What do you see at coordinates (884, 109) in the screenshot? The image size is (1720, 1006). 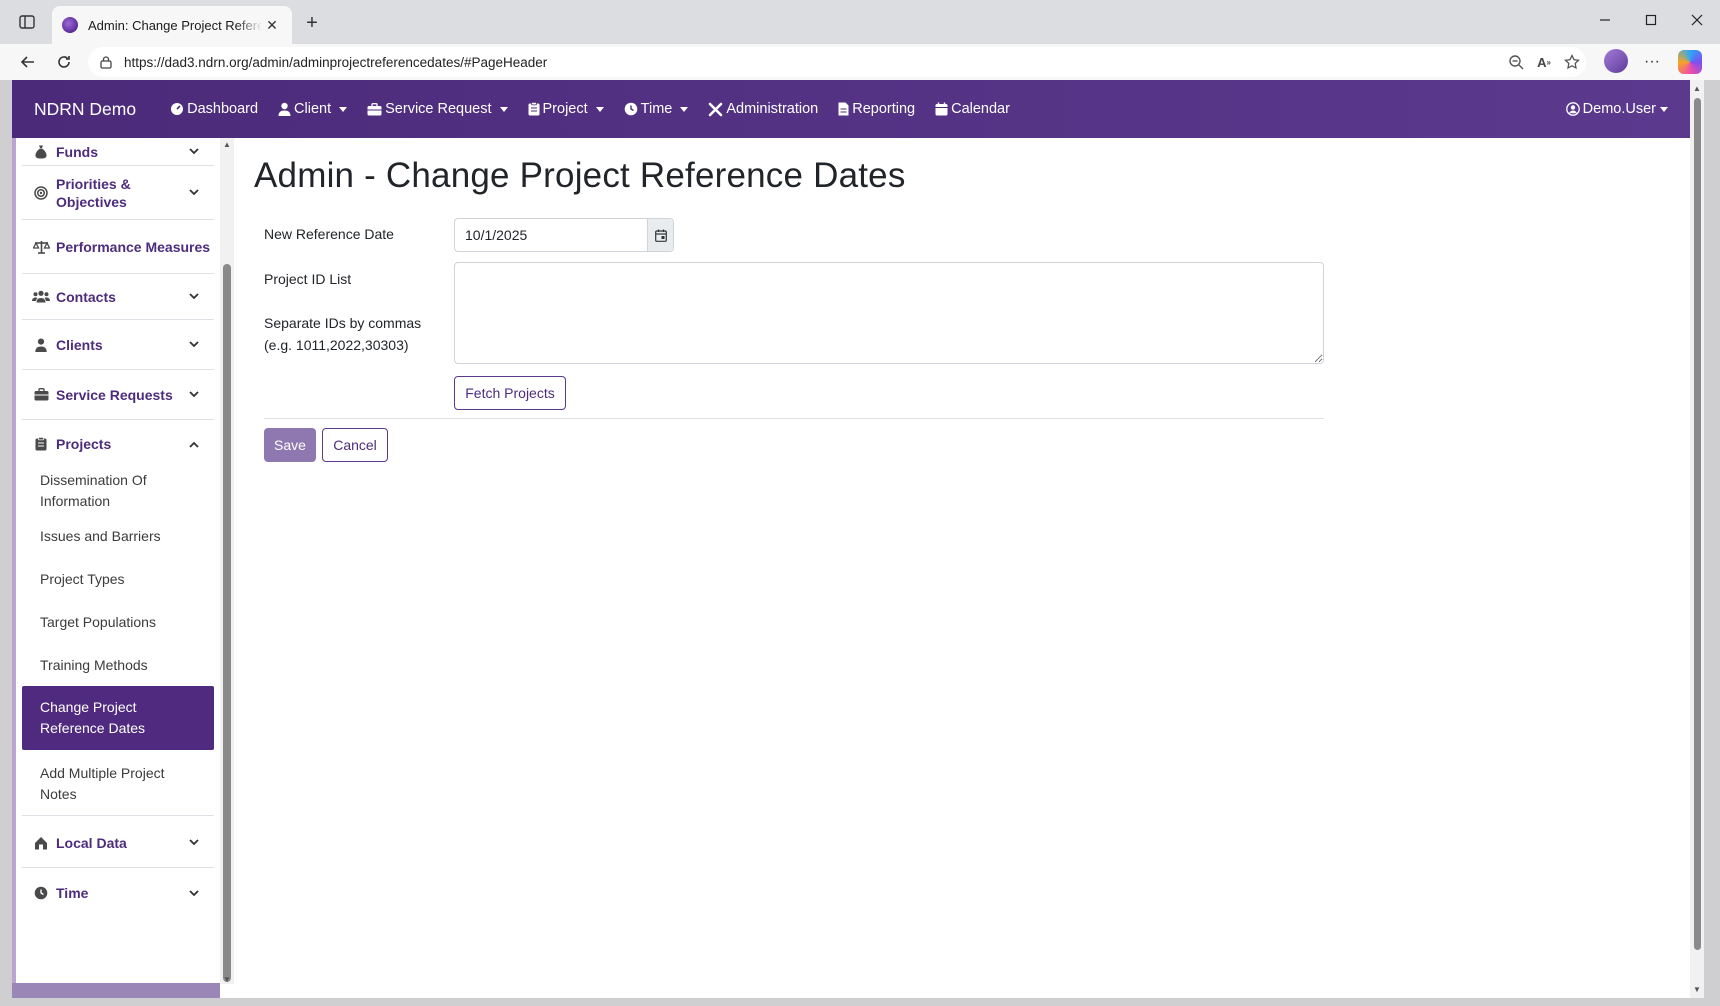 I see `nav-reporting-label: Reporting` at bounding box center [884, 109].